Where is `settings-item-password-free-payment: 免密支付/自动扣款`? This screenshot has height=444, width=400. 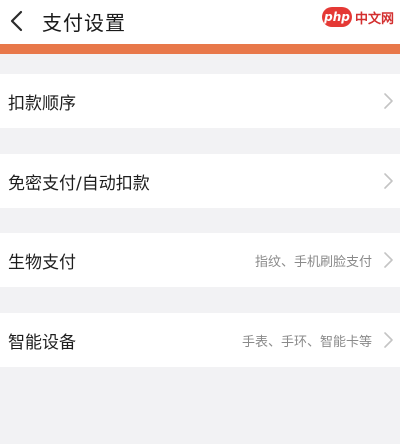 settings-item-password-free-payment: 免密支付/自动扣款 is located at coordinates (200, 181).